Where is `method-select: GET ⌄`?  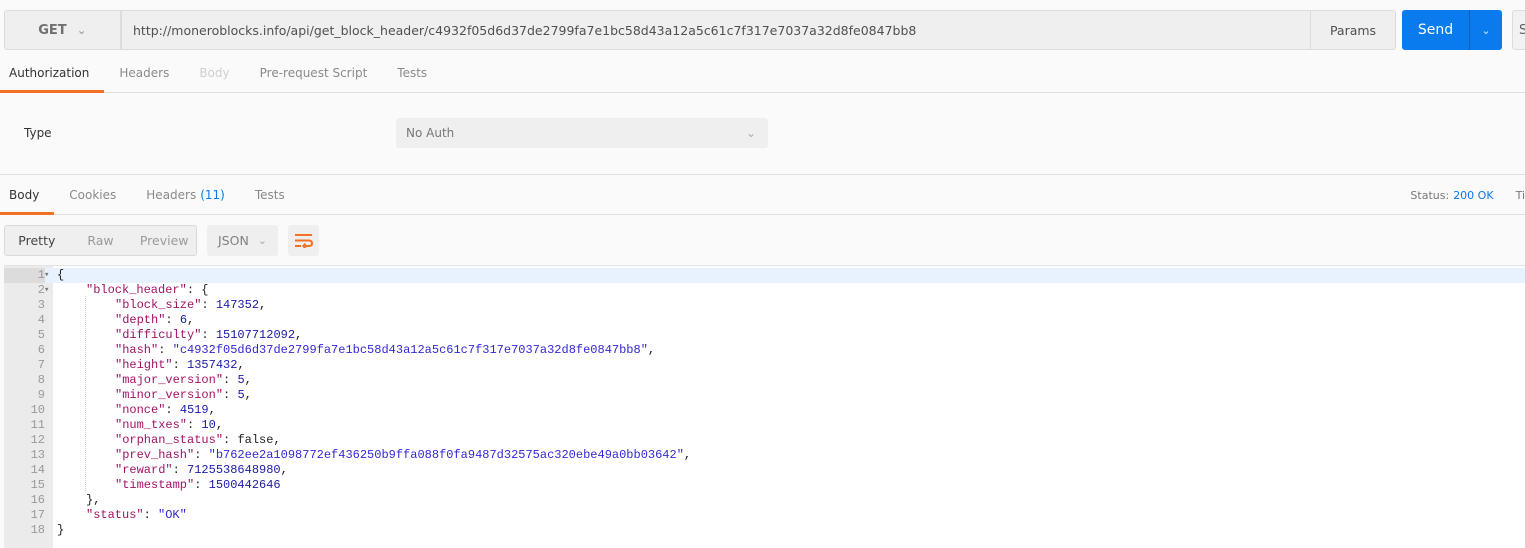 method-select: GET ⌄ is located at coordinates (62, 30).